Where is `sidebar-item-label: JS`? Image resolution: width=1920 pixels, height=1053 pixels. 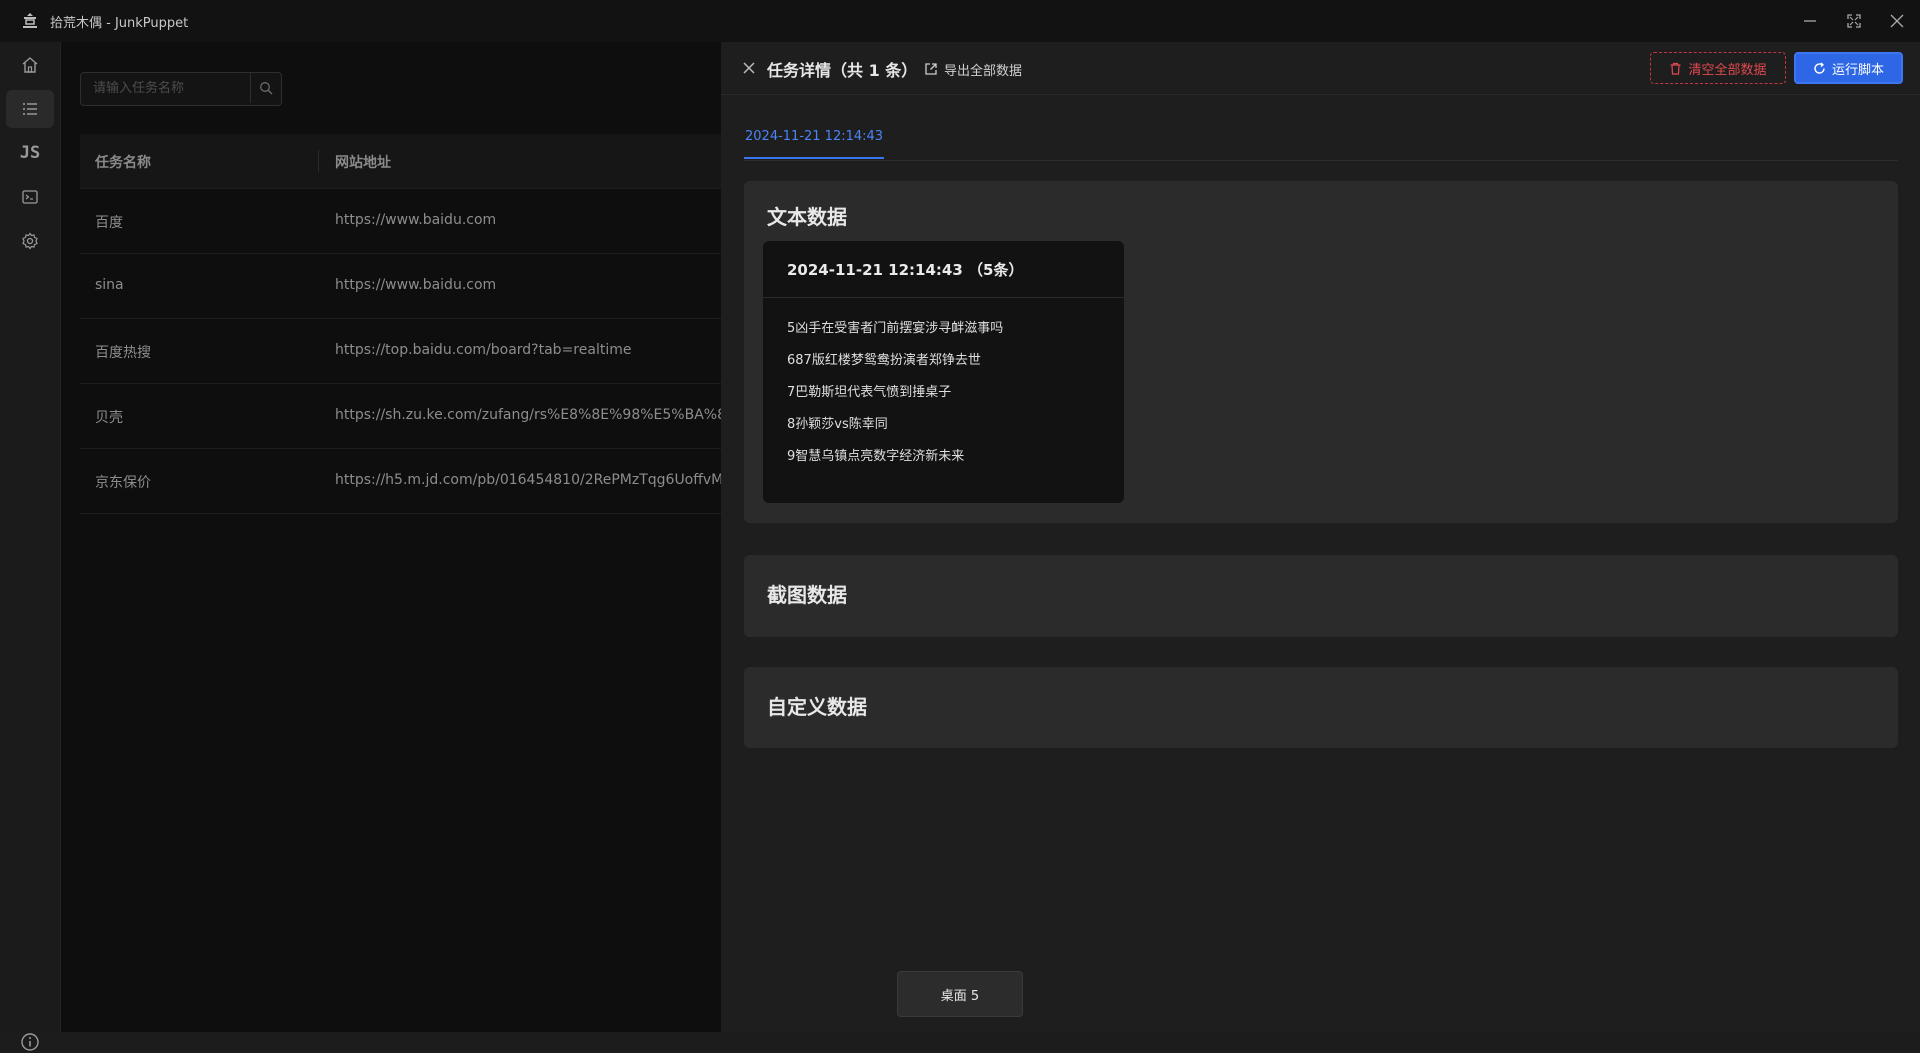 sidebar-item-label: JS is located at coordinates (30, 153).